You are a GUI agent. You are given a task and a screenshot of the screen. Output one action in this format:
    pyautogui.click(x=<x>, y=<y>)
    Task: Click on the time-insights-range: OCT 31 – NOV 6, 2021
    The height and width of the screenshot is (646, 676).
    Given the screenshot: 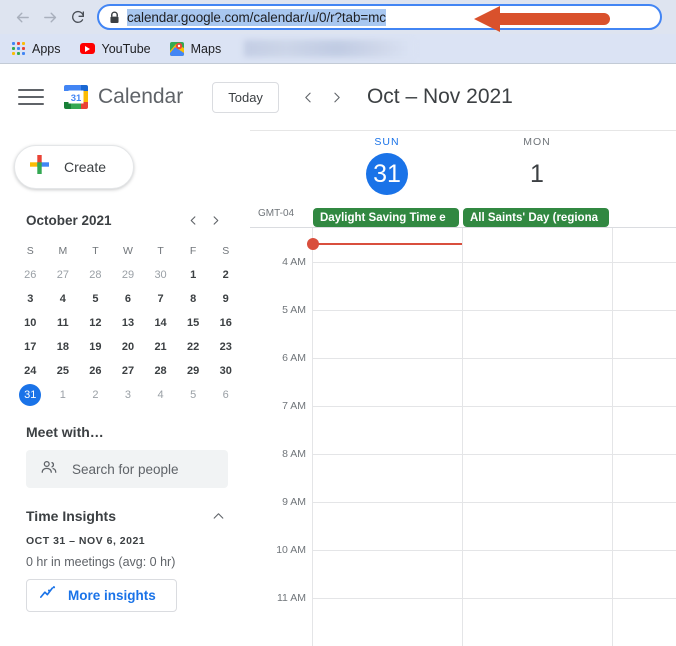 What is the action you would take?
    pyautogui.click(x=86, y=541)
    